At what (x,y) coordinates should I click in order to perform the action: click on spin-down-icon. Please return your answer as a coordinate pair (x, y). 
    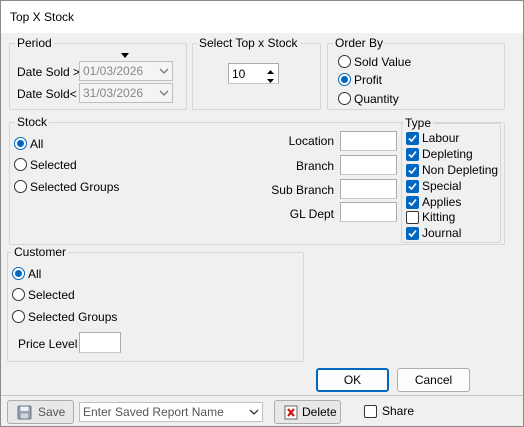
    Looking at the image, I should click on (270, 78).